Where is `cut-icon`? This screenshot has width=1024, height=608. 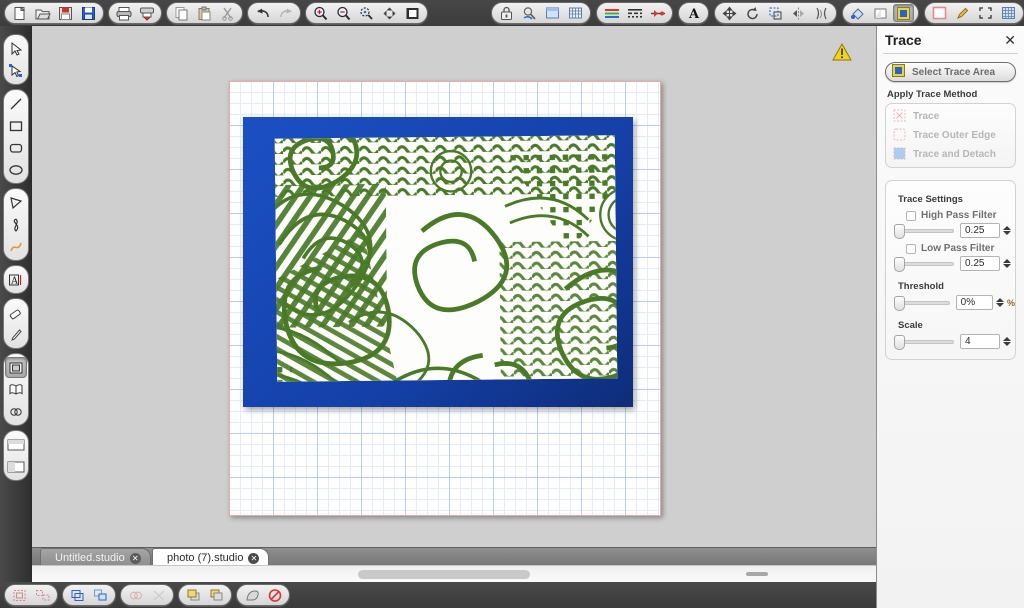
cut-icon is located at coordinates (227, 13).